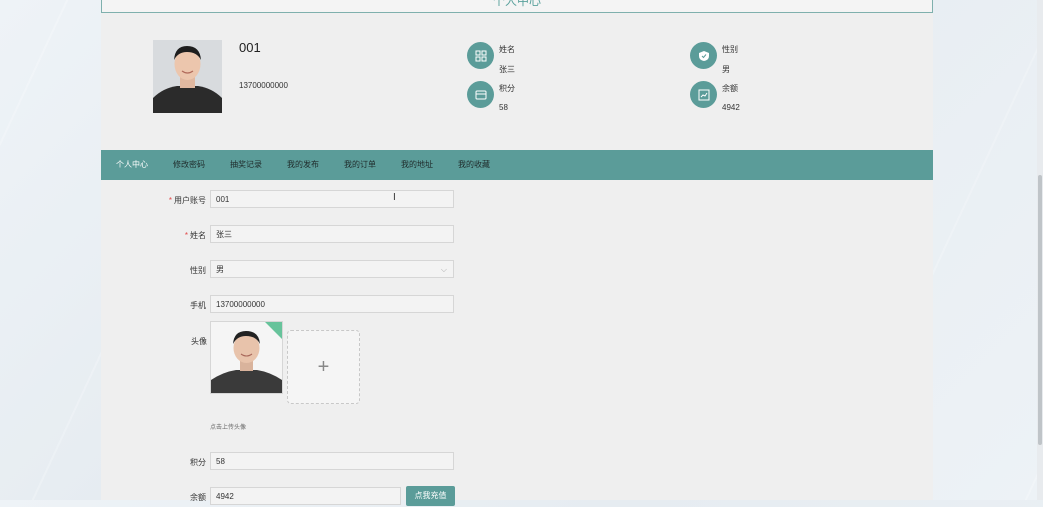 The width and height of the screenshot is (1043, 507). I want to click on name-row: * 姓名 张三, so click(305, 235).